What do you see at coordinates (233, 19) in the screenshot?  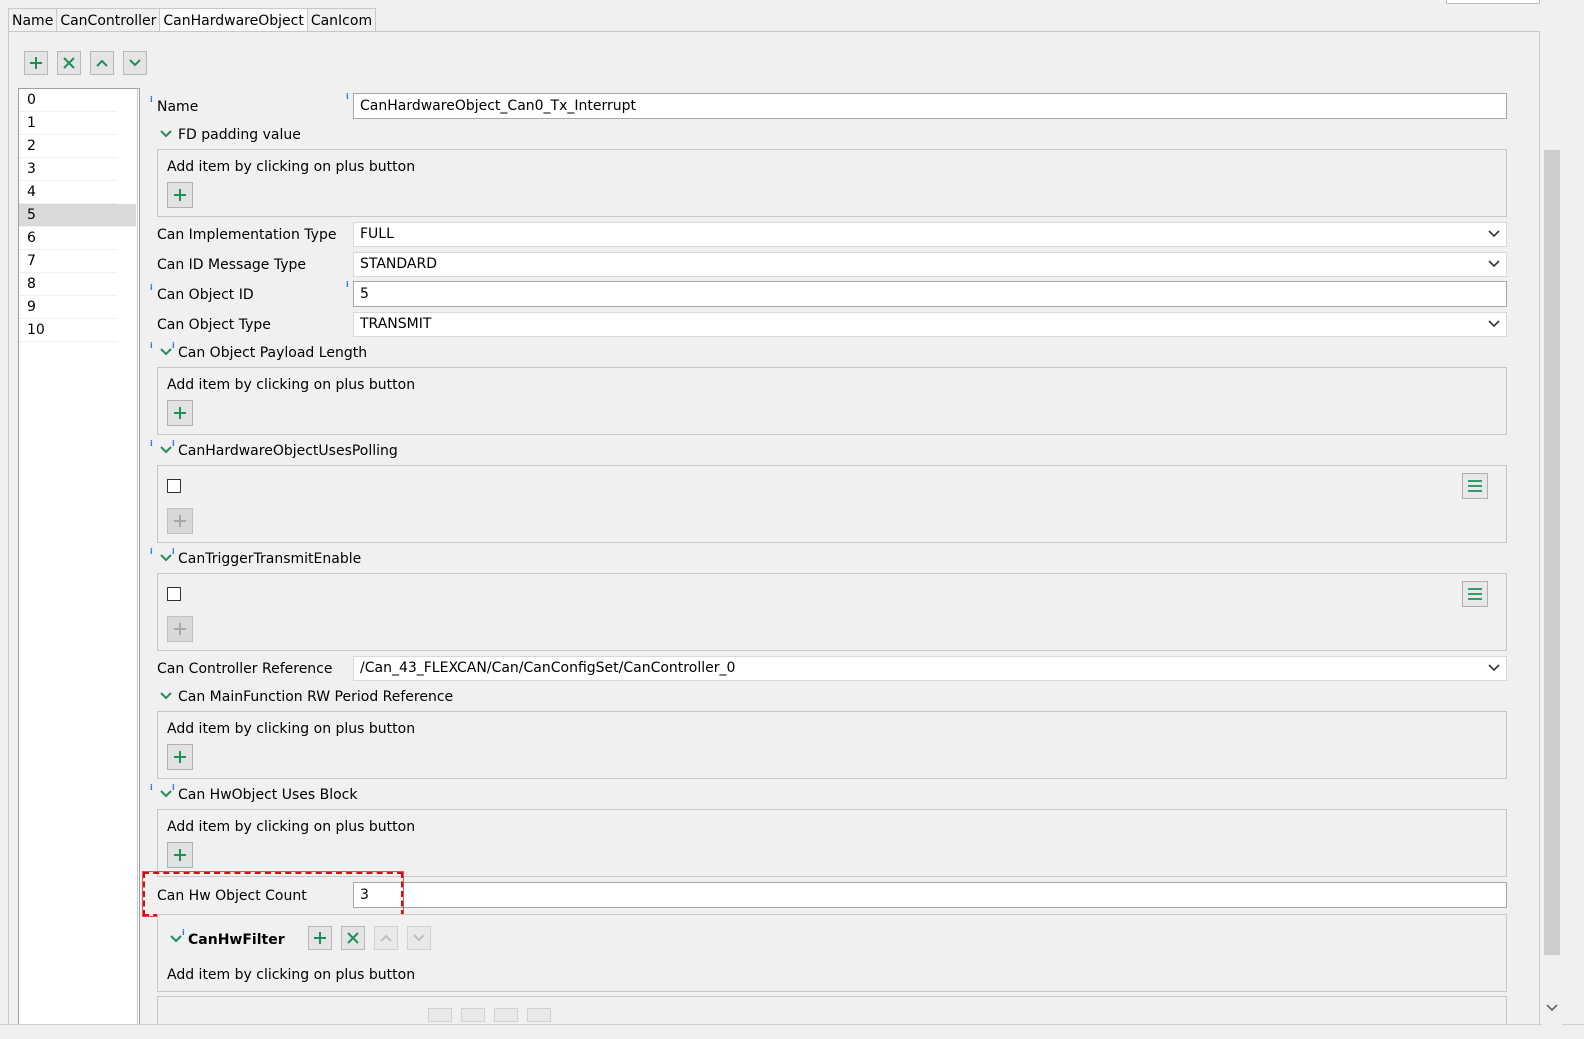 I see `tab-can-hardware-object: CanHardwareObject` at bounding box center [233, 19].